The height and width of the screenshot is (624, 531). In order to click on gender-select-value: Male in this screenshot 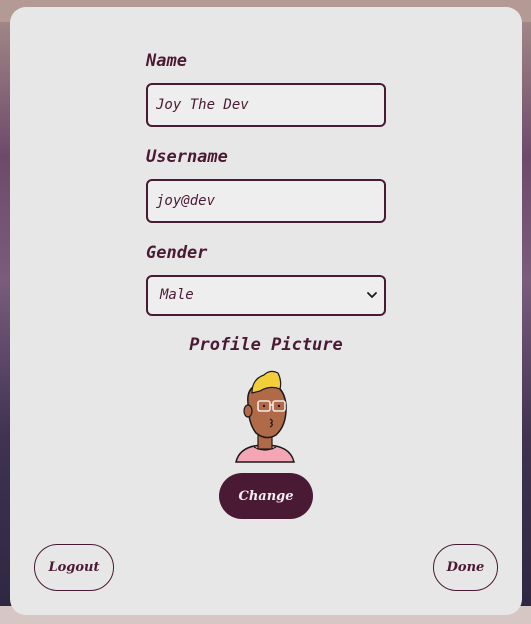, I will do `click(177, 295)`.